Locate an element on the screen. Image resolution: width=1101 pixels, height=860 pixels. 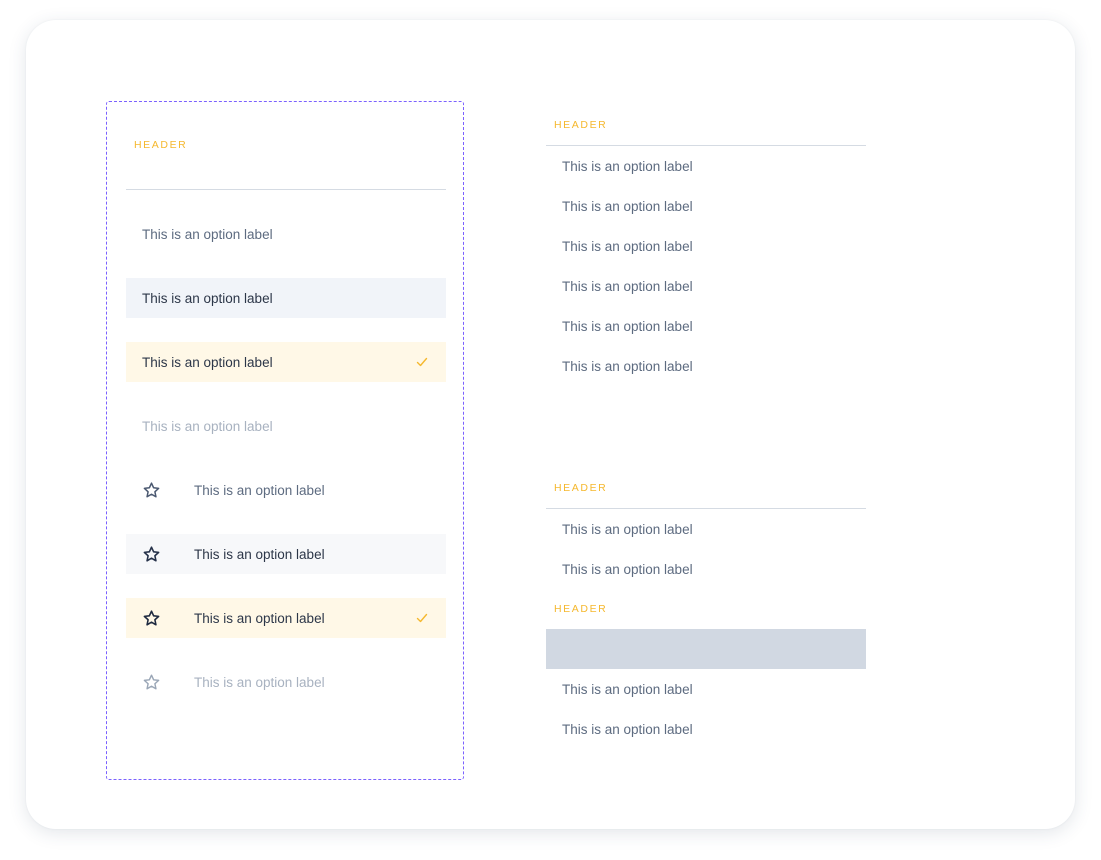
header-divider is located at coordinates (286, 189).